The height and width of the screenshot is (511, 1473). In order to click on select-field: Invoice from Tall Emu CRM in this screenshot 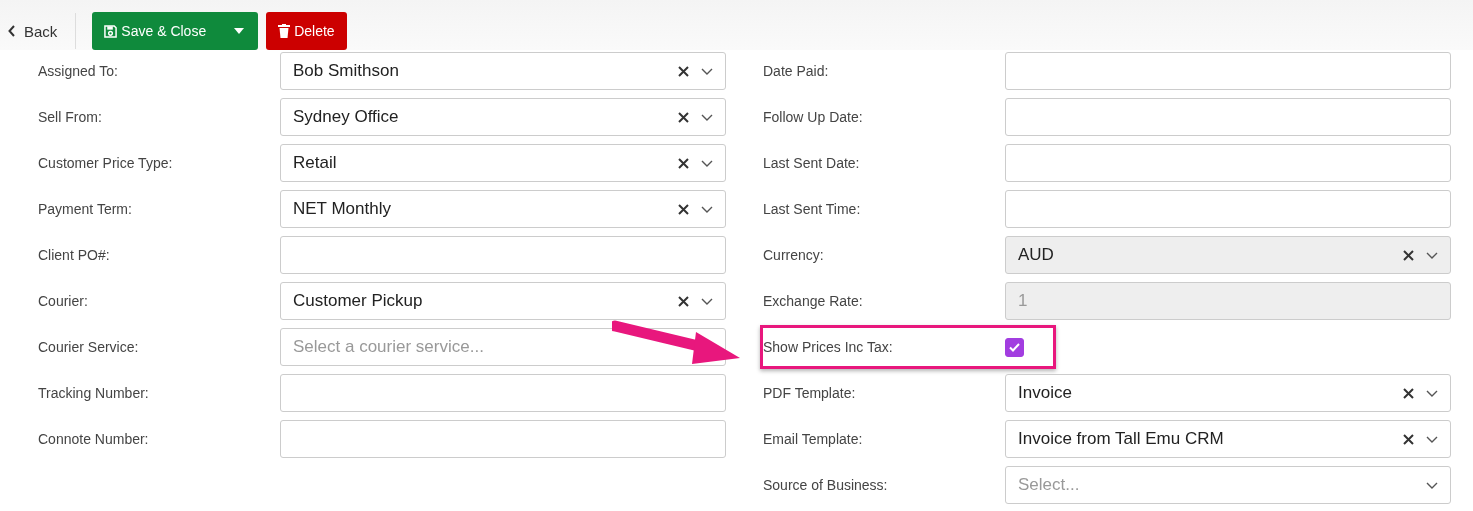, I will do `click(1228, 439)`.